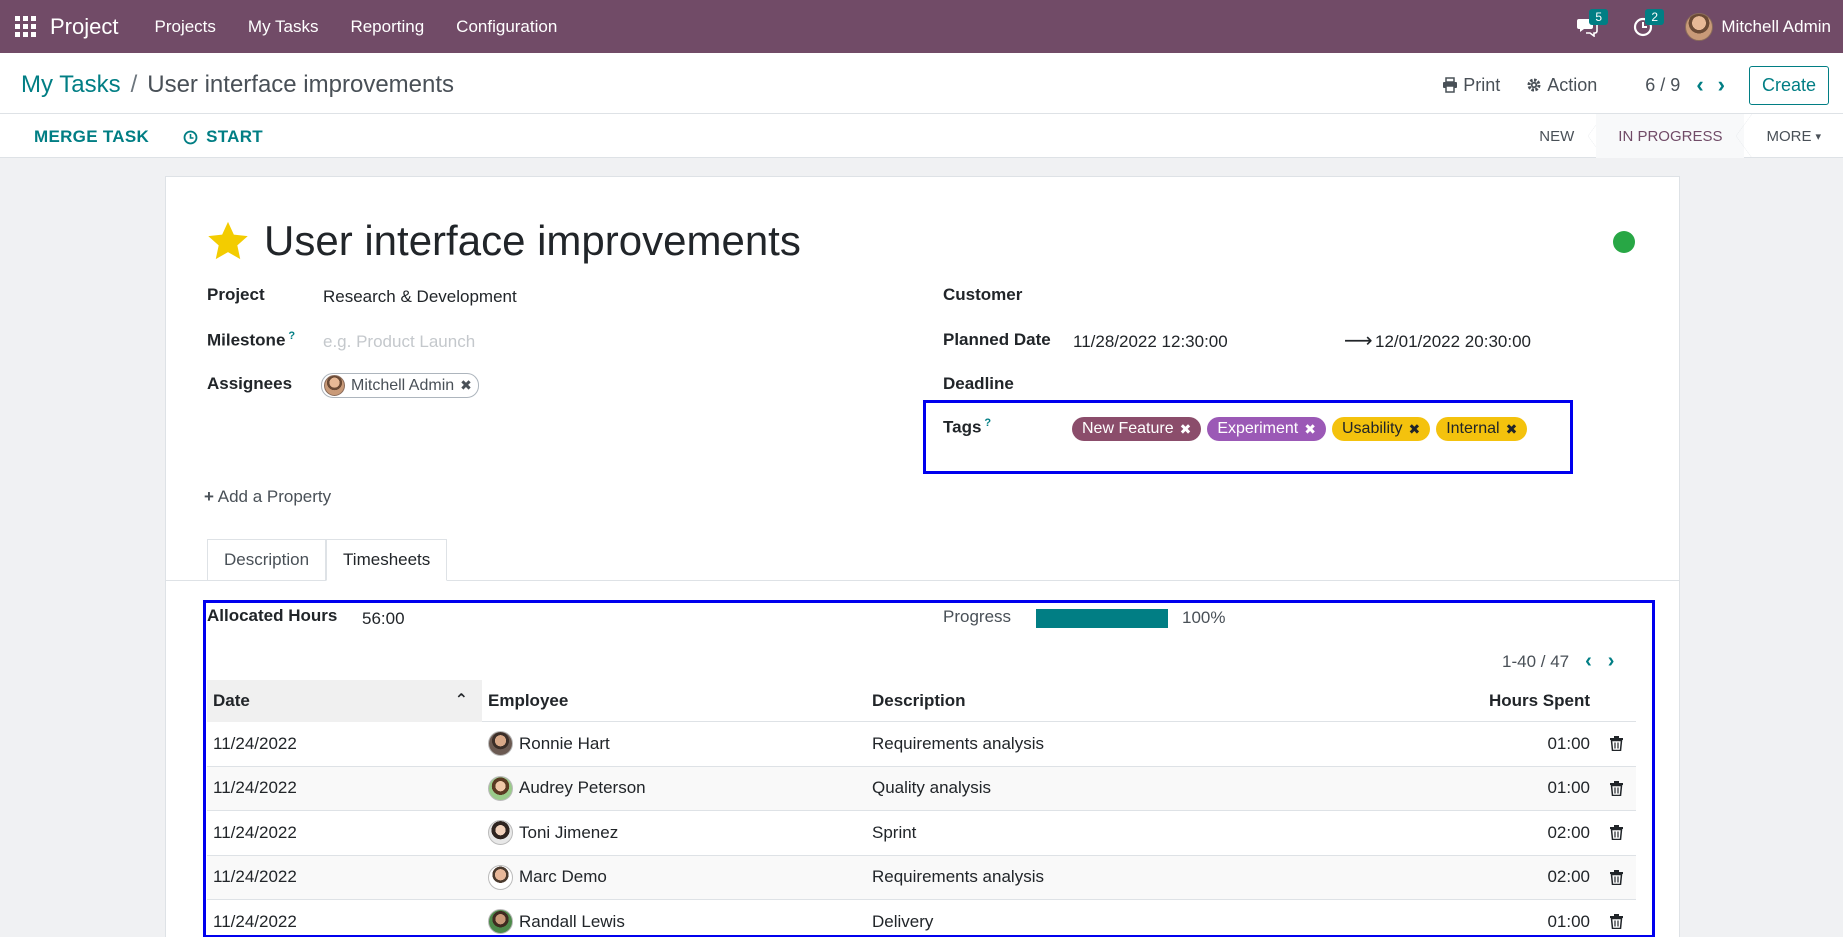 The image size is (1843, 937). I want to click on employee-avatar, so click(500, 833).